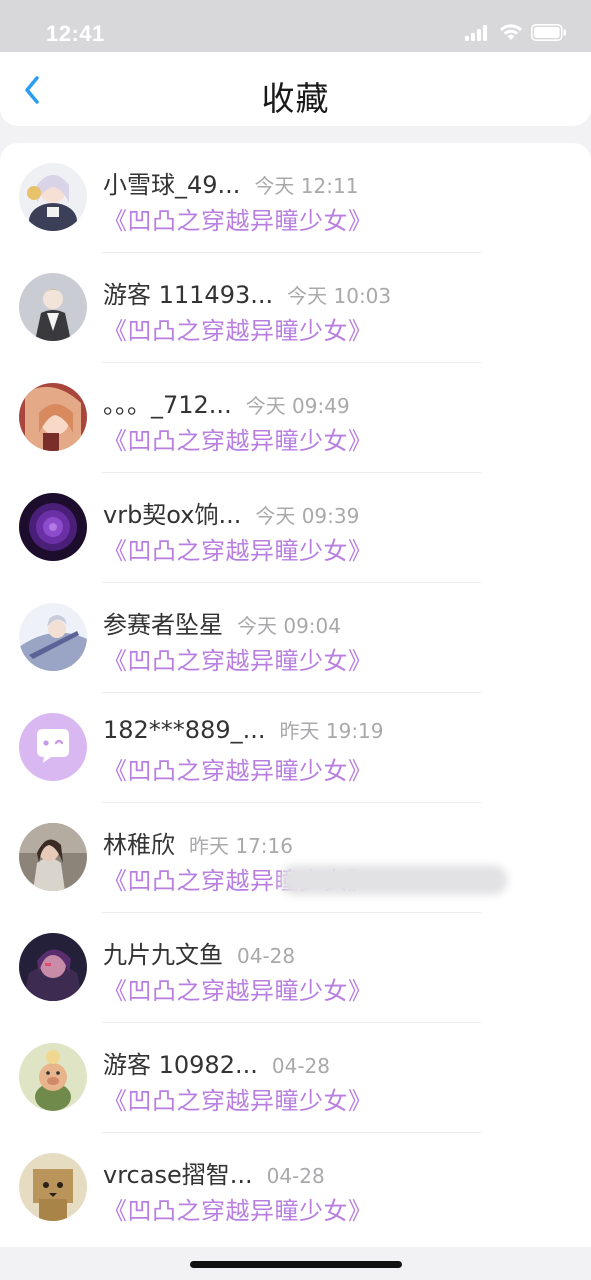  I want to click on list-item: 182***889_... 昨天 19:19 《凹凸之穿越异瞳少女》, so click(295, 748).